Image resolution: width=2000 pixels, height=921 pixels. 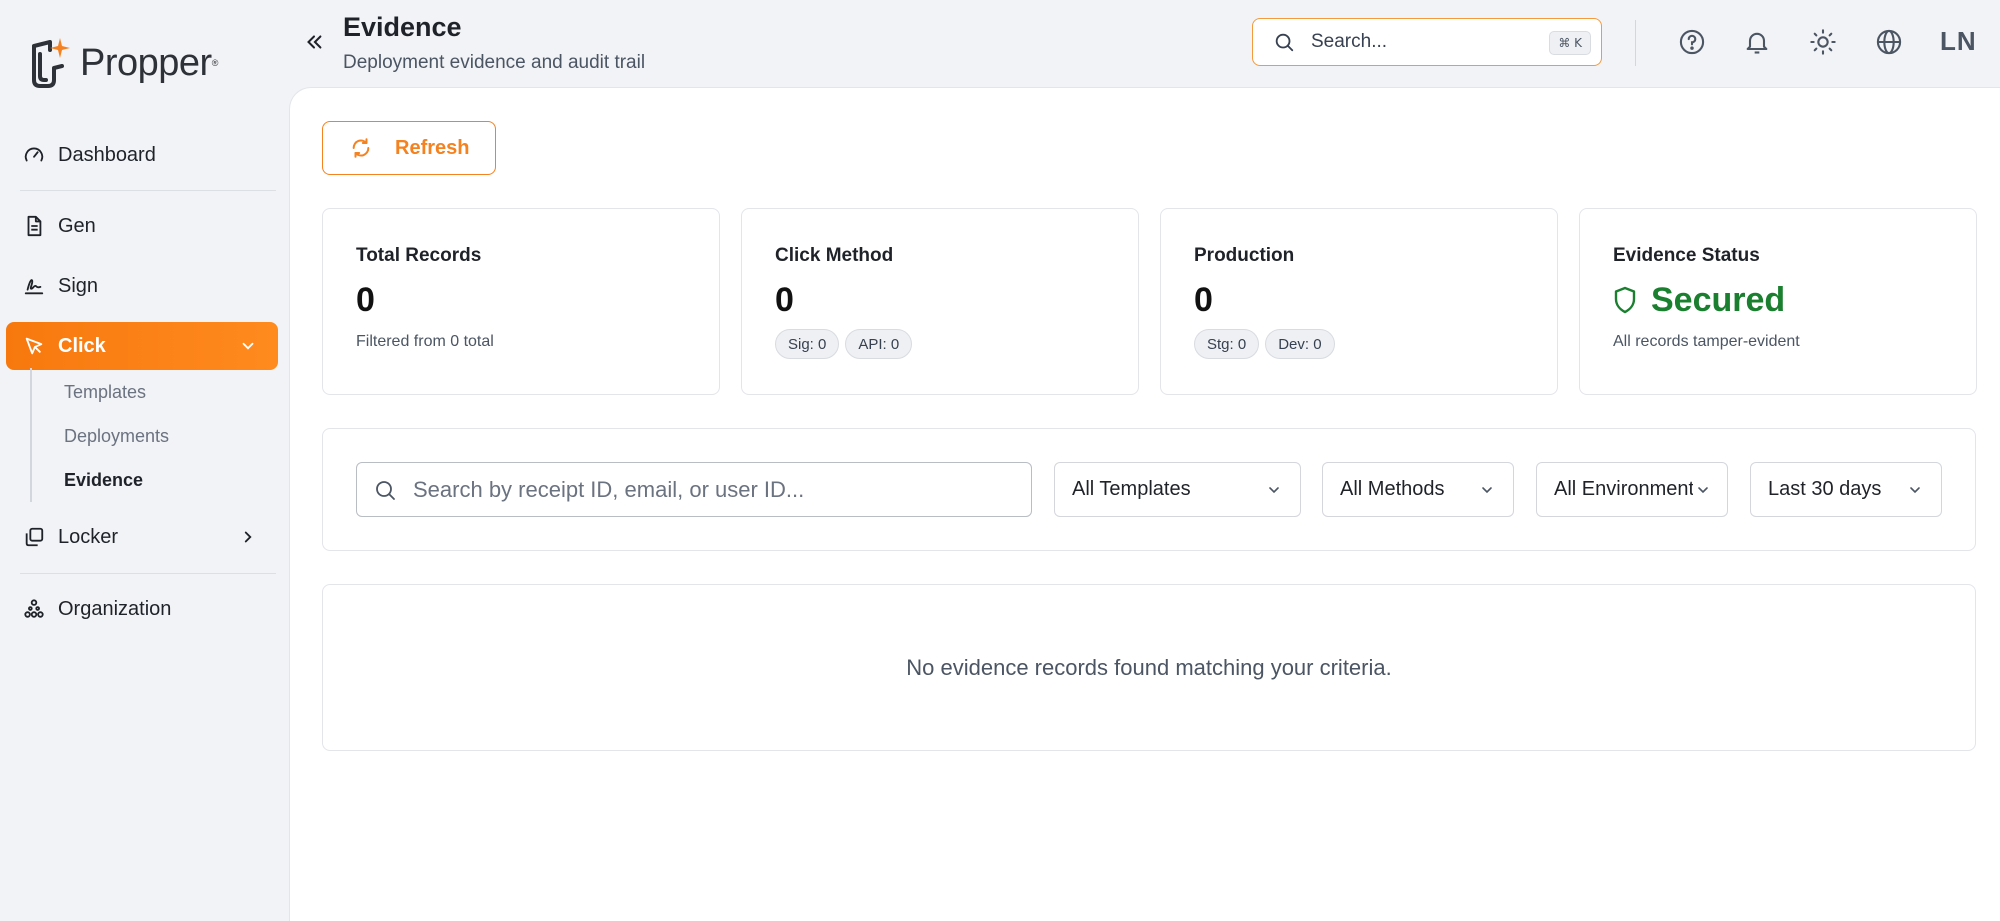 I want to click on header-divider, so click(x=1635, y=43).